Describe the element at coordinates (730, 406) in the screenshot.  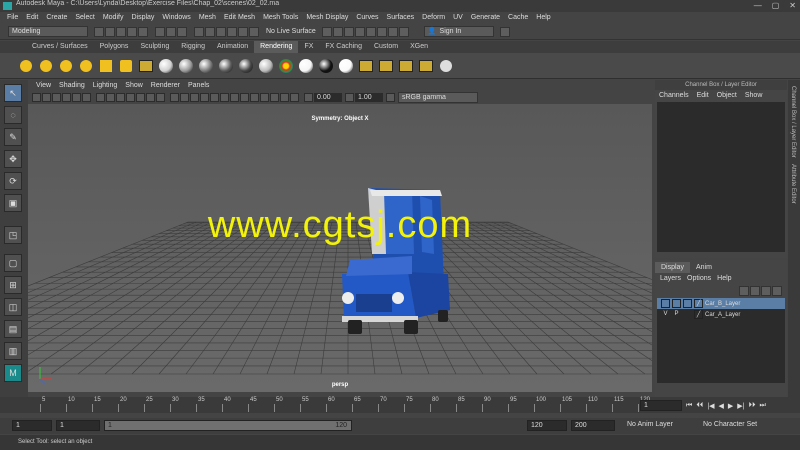
I see `play-forwards-icon: ▶` at that location.